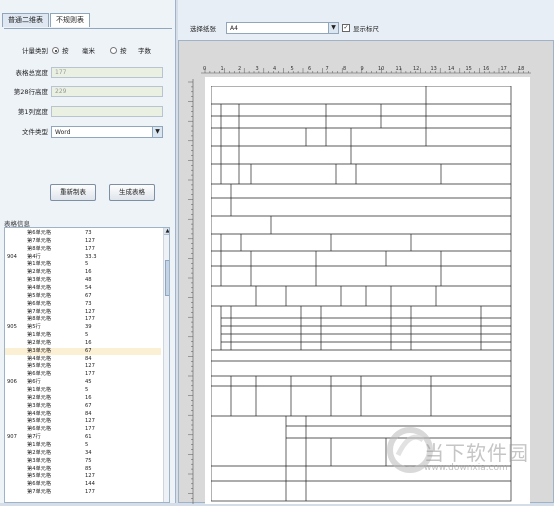  Describe the element at coordinates (123, 51) in the screenshot. I see `unit-radio-chars-prefix: 按` at that location.